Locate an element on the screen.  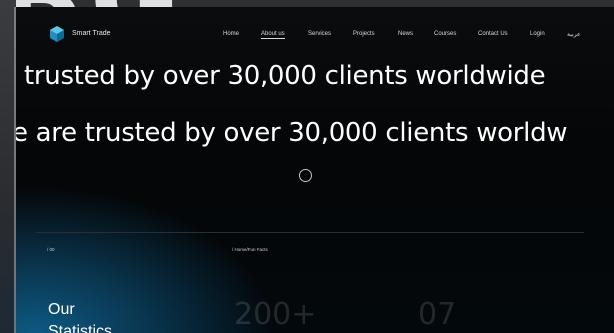
breadcrumb: / Home/Fun Facts is located at coordinates (250, 249).